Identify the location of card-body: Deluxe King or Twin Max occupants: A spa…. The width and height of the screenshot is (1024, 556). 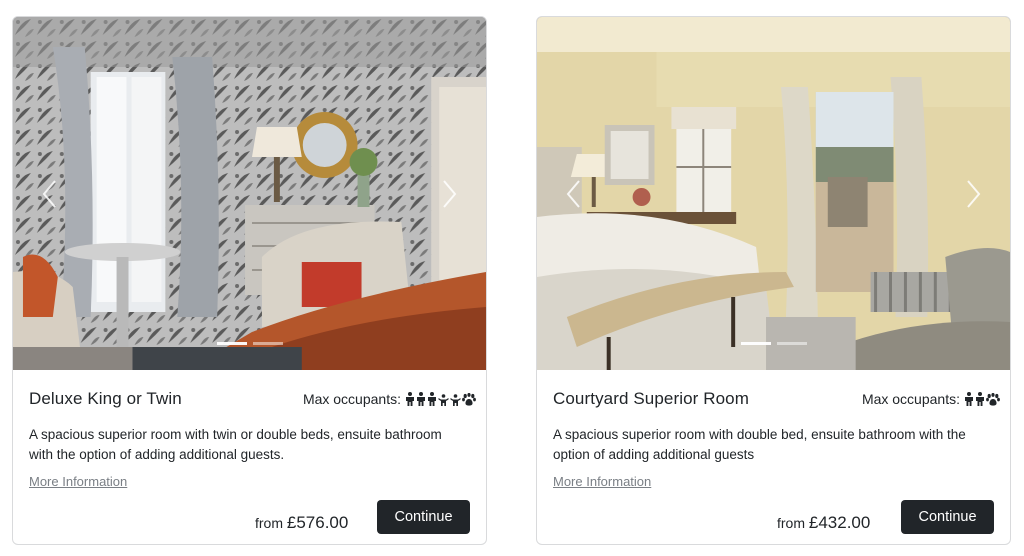
(249, 457).